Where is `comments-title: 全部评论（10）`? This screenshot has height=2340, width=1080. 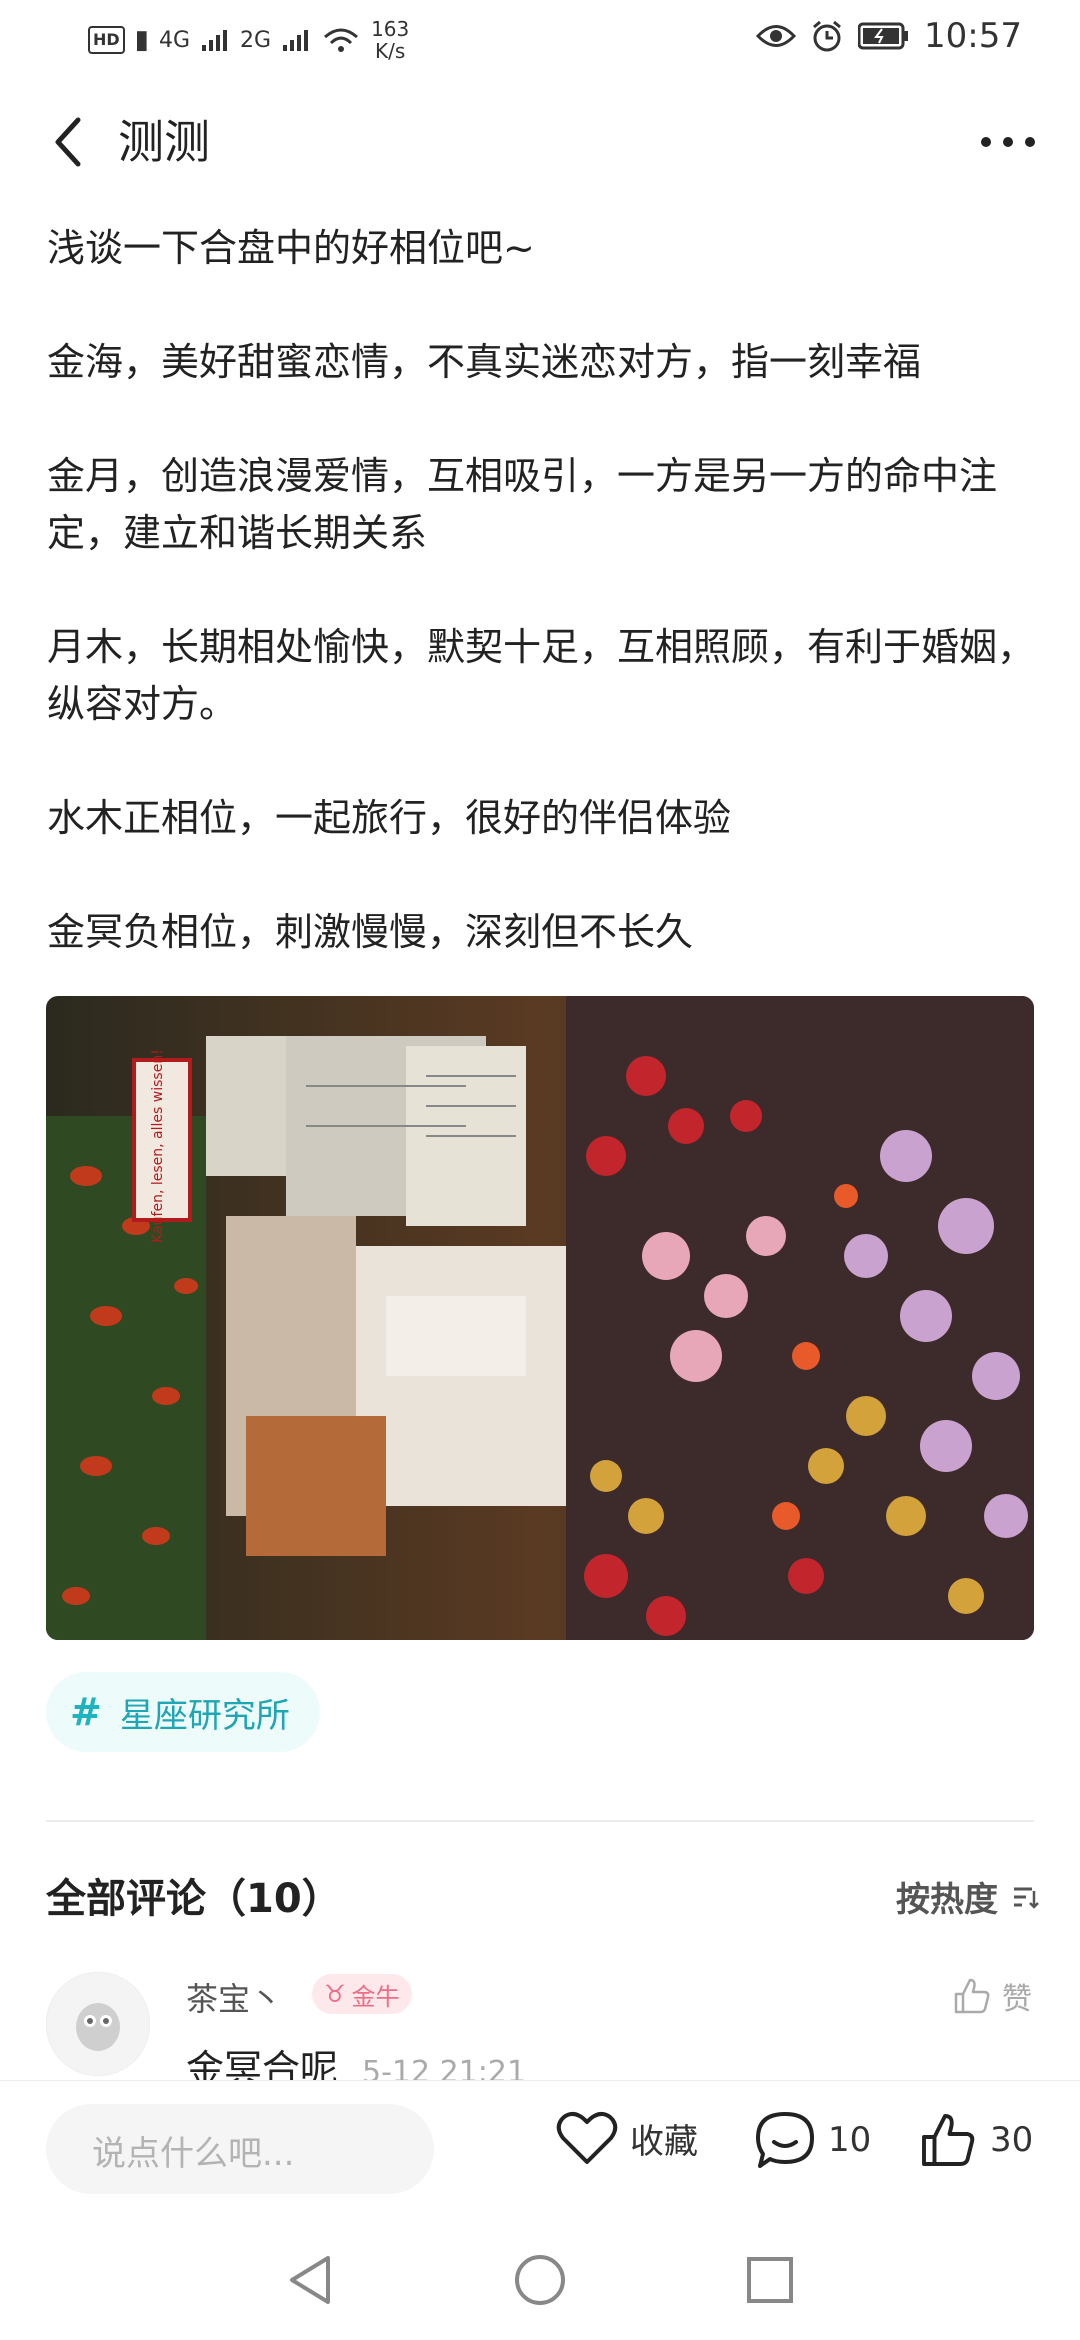 comments-title: 全部评论（10） is located at coordinates (194, 1899).